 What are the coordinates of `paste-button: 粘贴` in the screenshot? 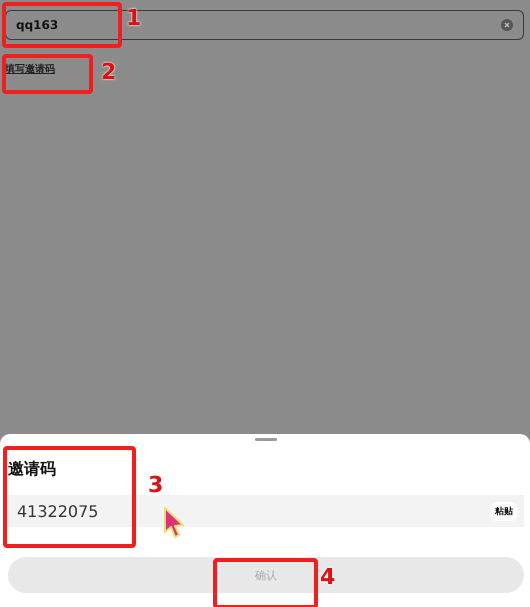 It's located at (504, 511).